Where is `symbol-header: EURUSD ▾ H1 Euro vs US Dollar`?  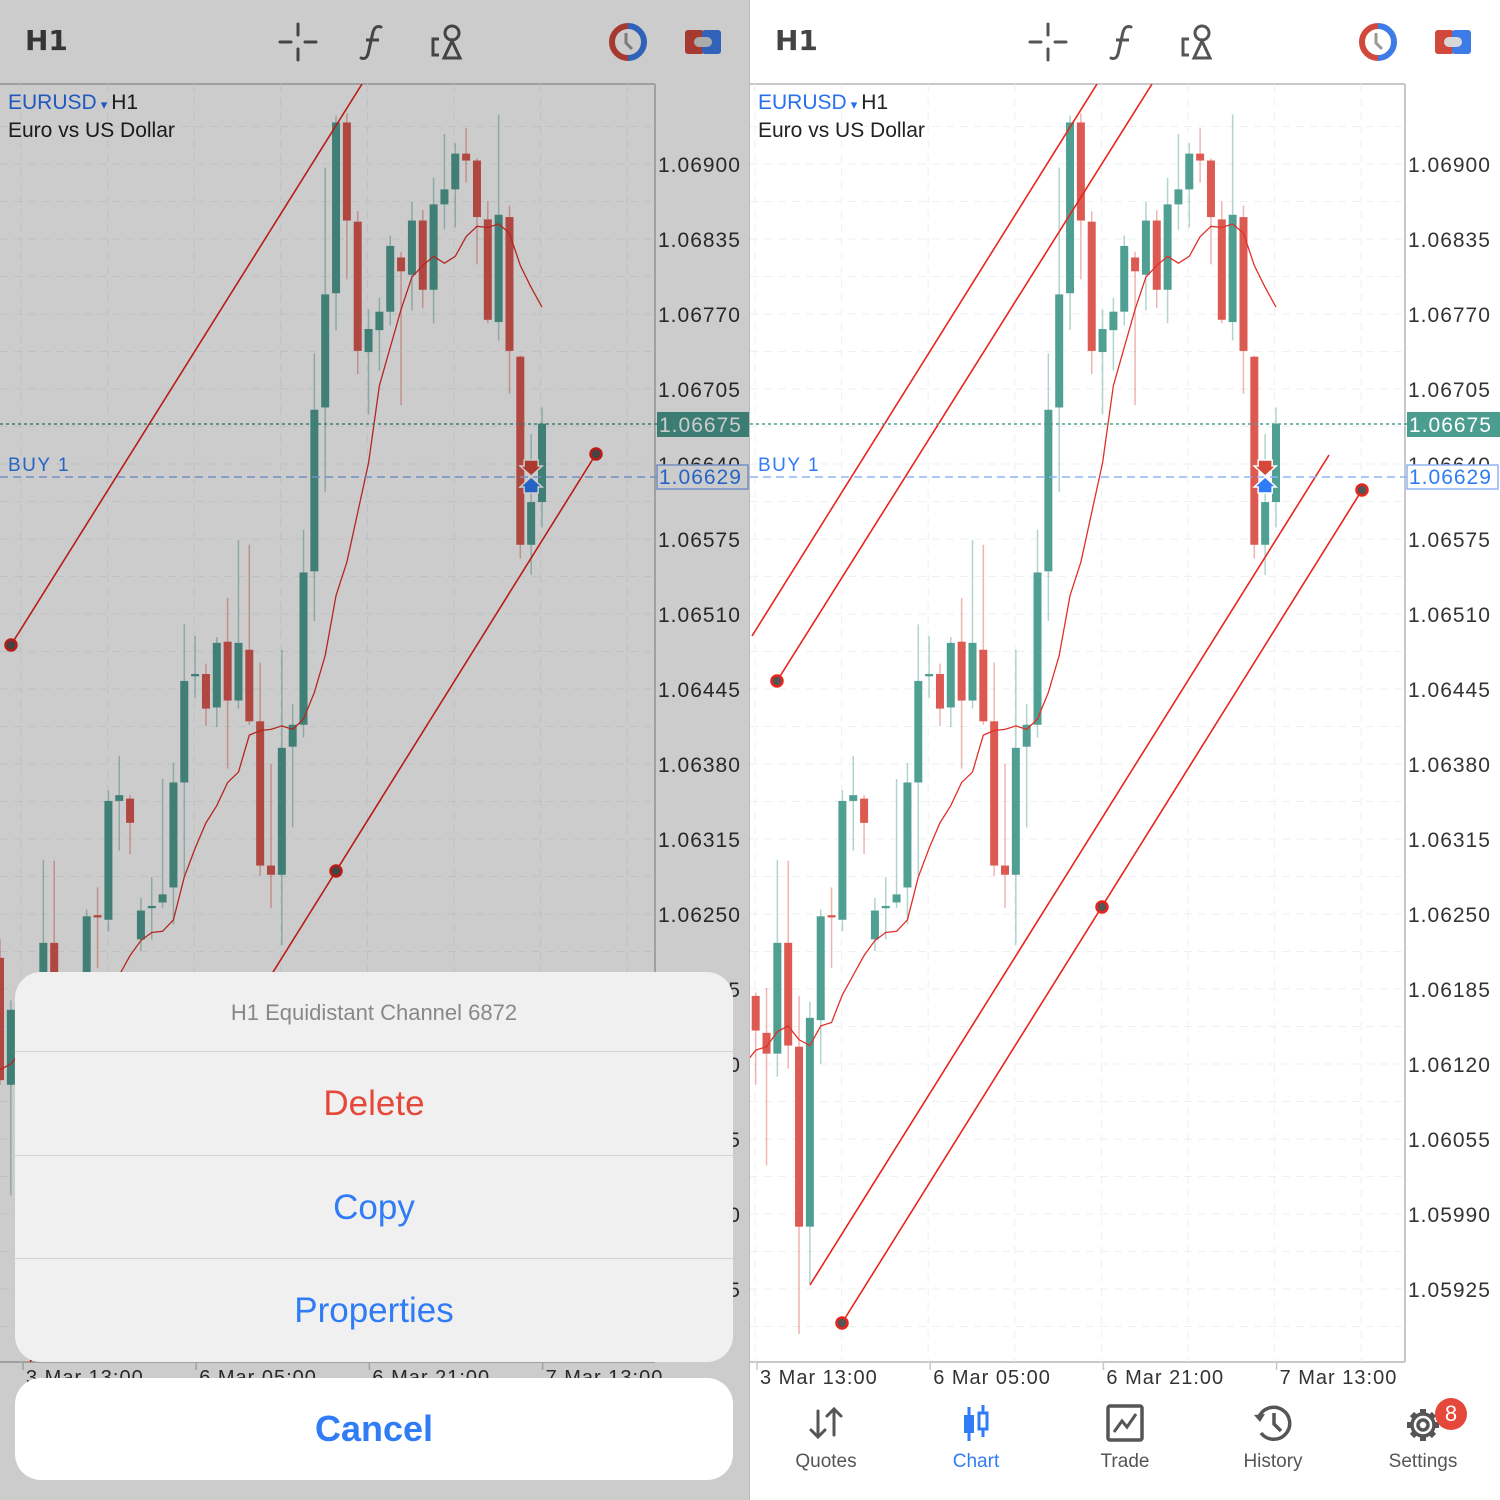
symbol-header: EURUSD ▾ H1 Euro vs US Dollar is located at coordinates (841, 117).